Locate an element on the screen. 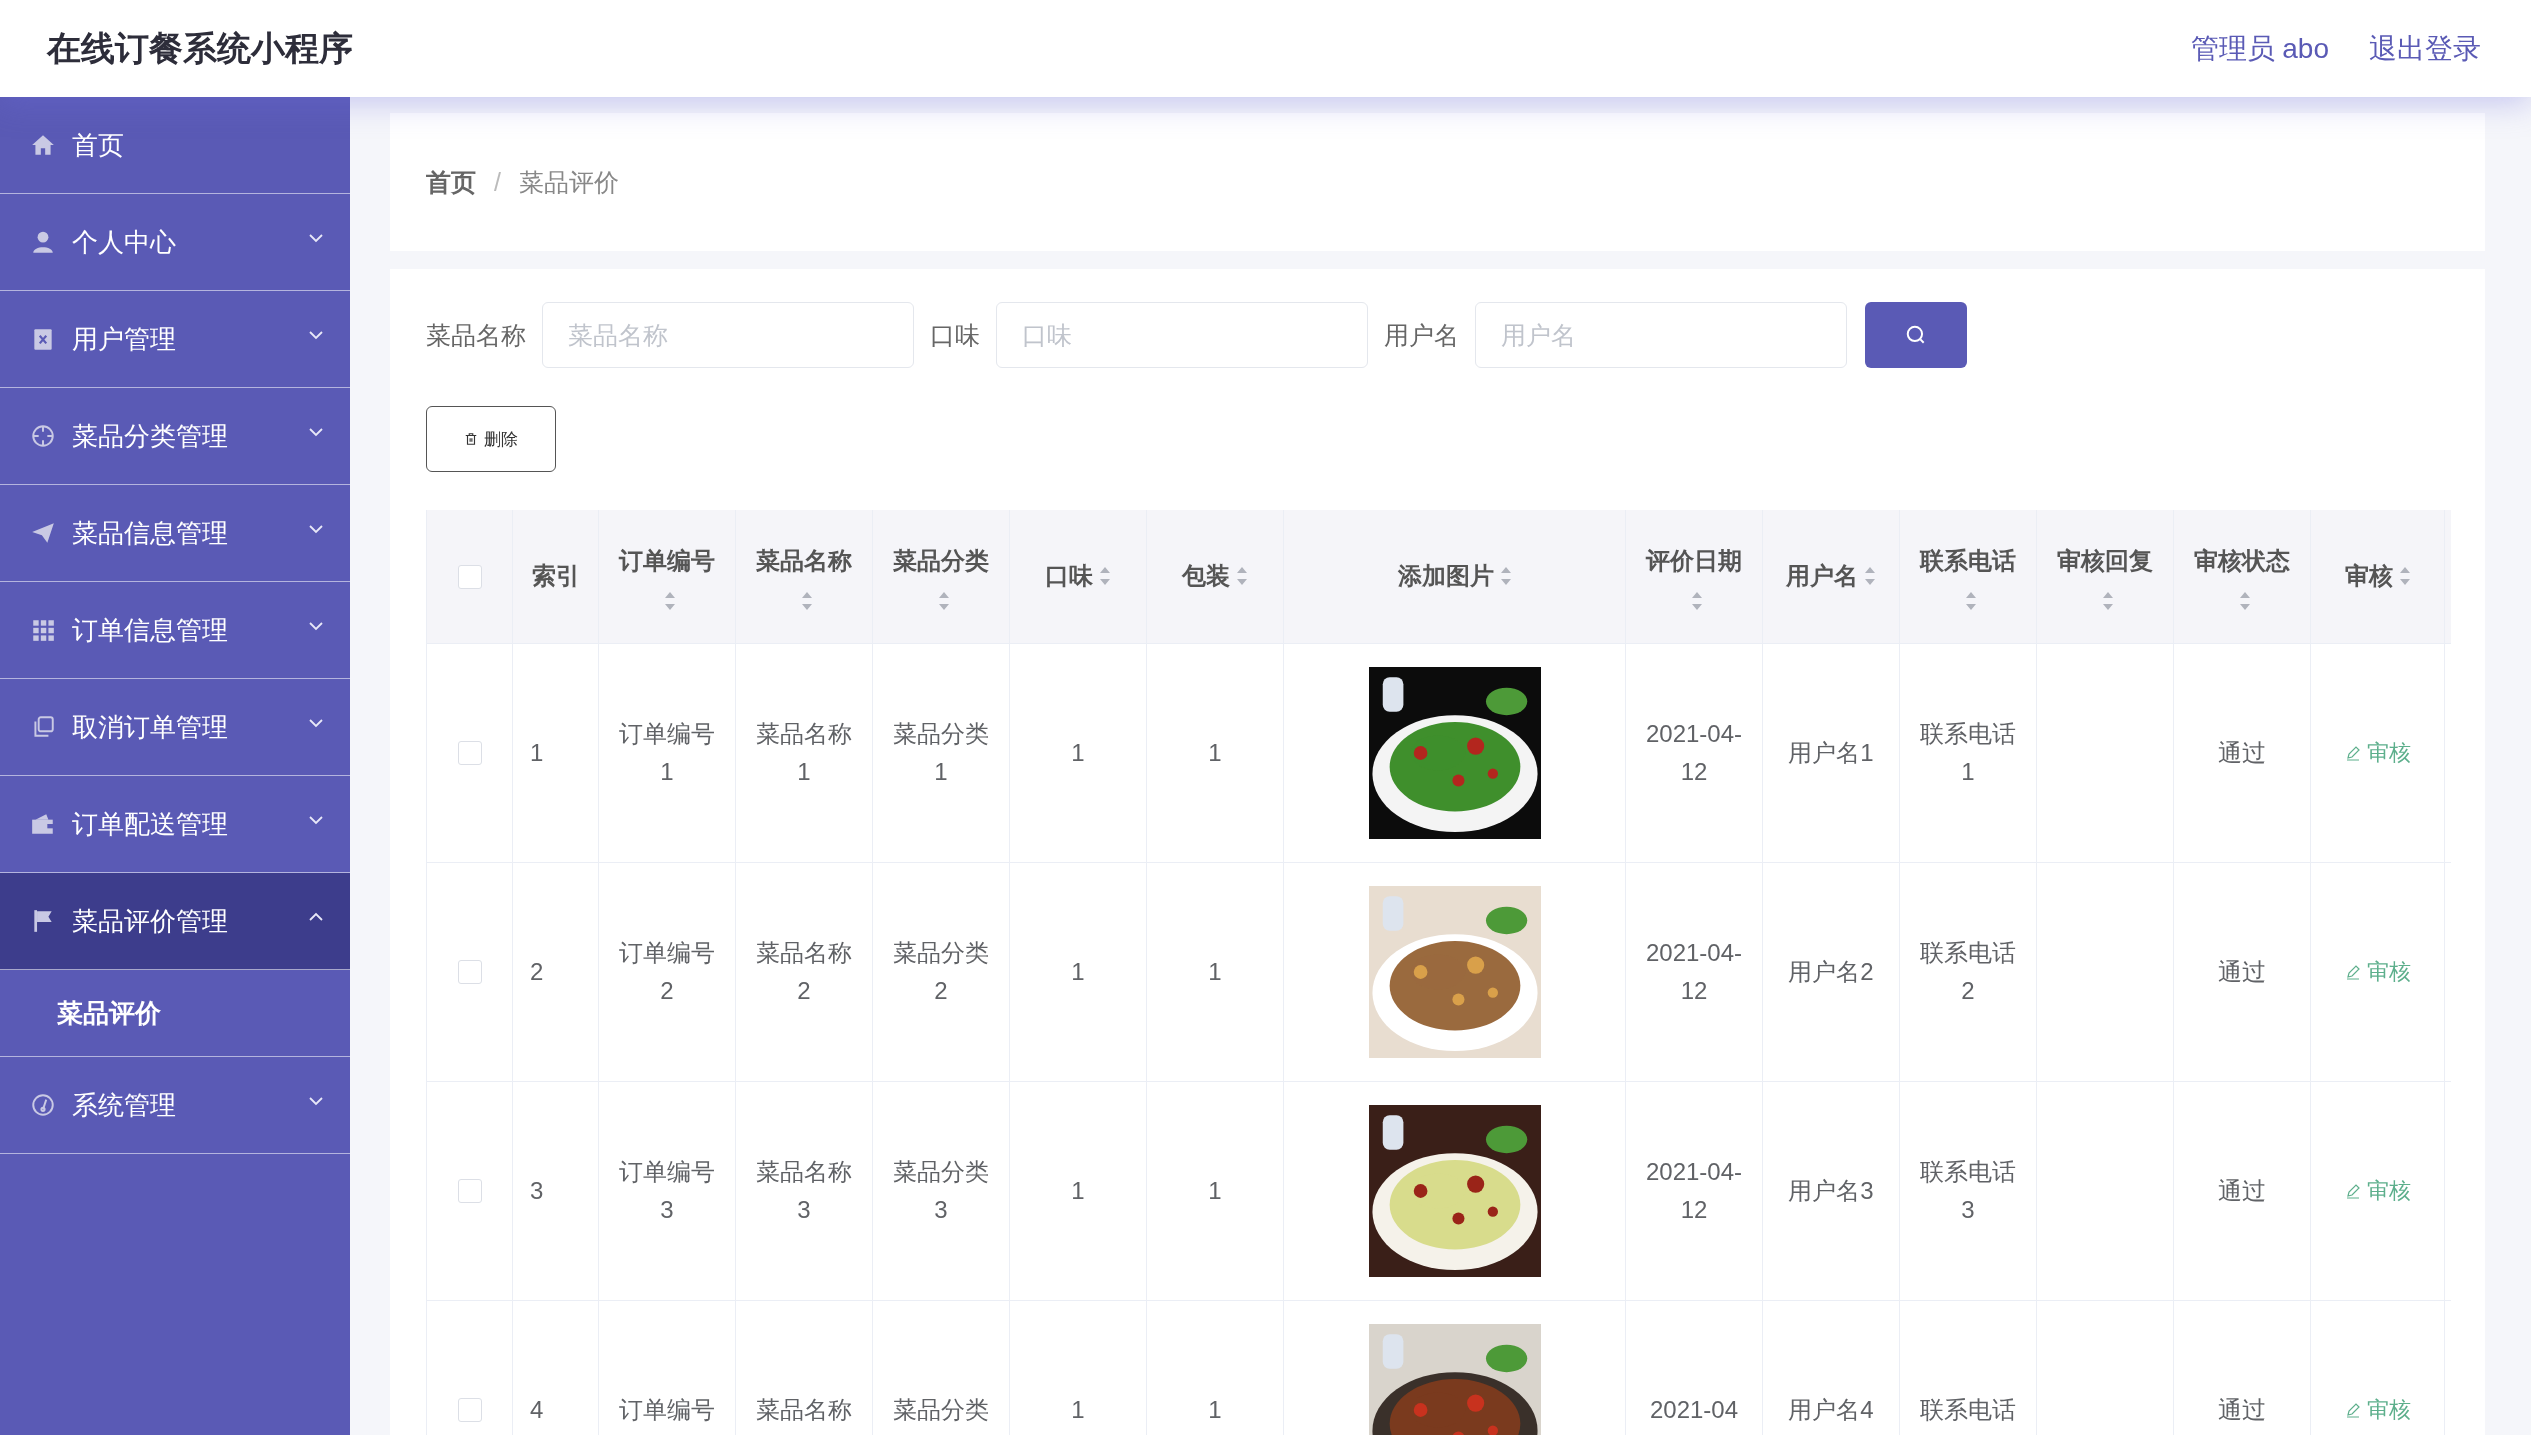  trash-icon is located at coordinates (471, 439).